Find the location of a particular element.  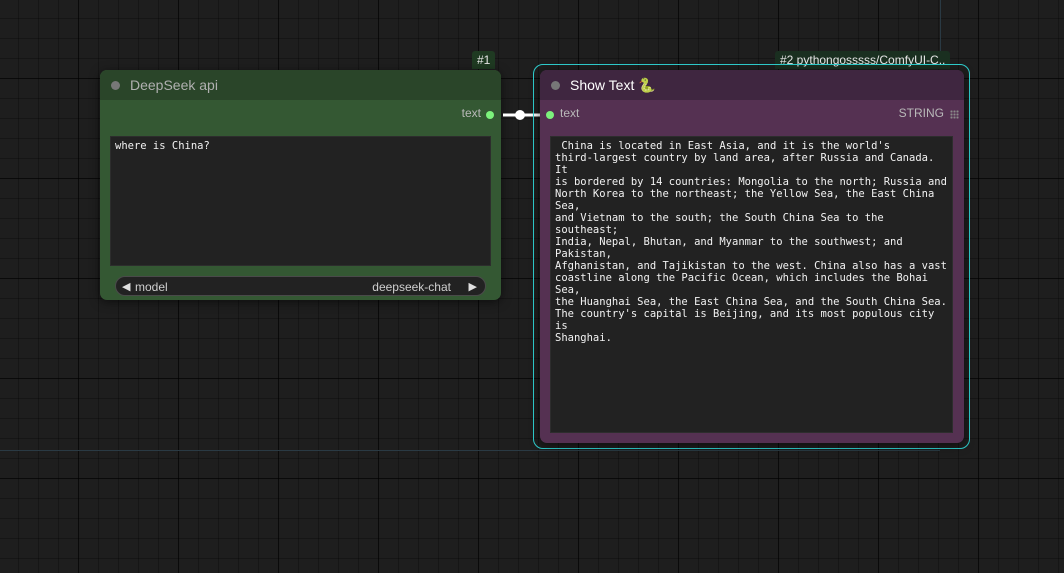

model-widget-value: deepseek-chat is located at coordinates (411, 287).